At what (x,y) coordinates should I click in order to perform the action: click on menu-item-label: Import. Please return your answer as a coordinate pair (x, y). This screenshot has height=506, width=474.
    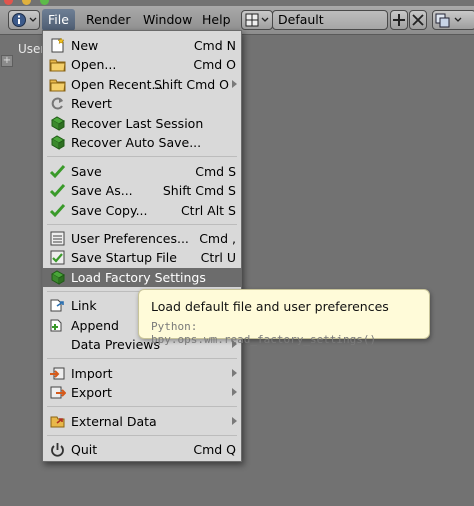
    Looking at the image, I should click on (92, 373).